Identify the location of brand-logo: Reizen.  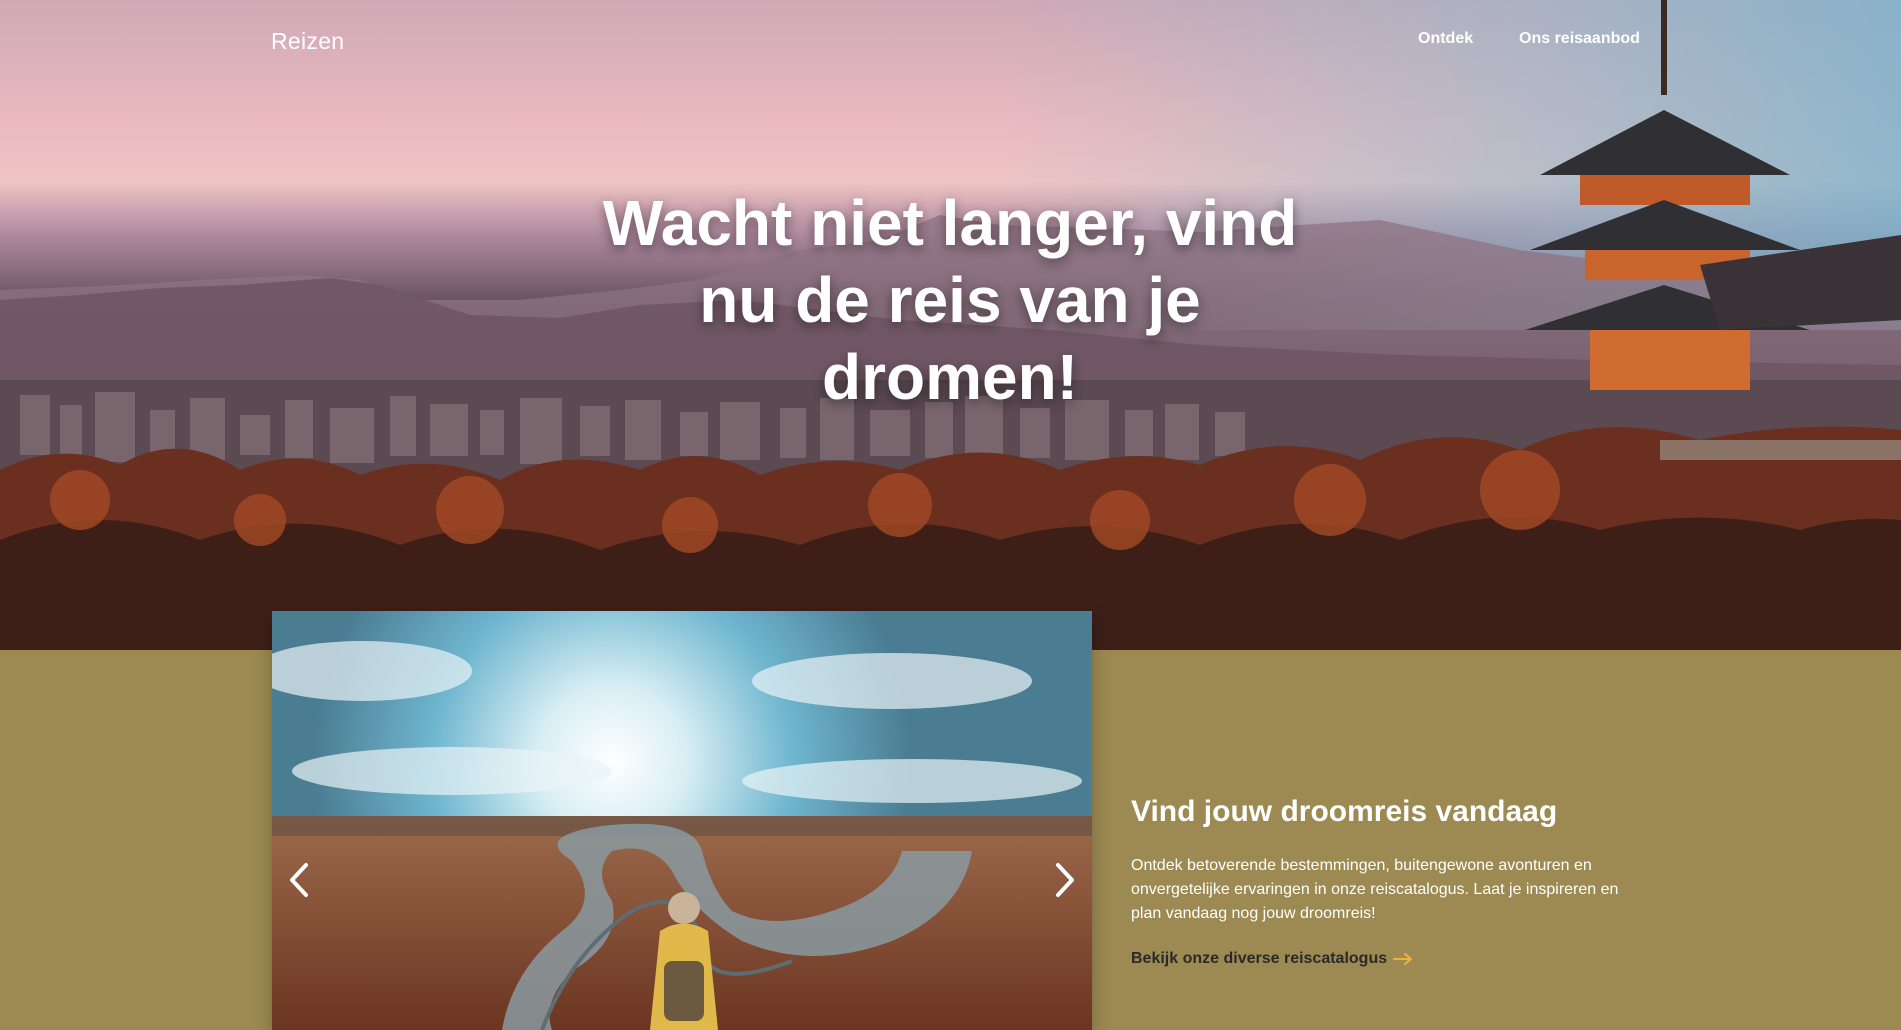
(307, 41).